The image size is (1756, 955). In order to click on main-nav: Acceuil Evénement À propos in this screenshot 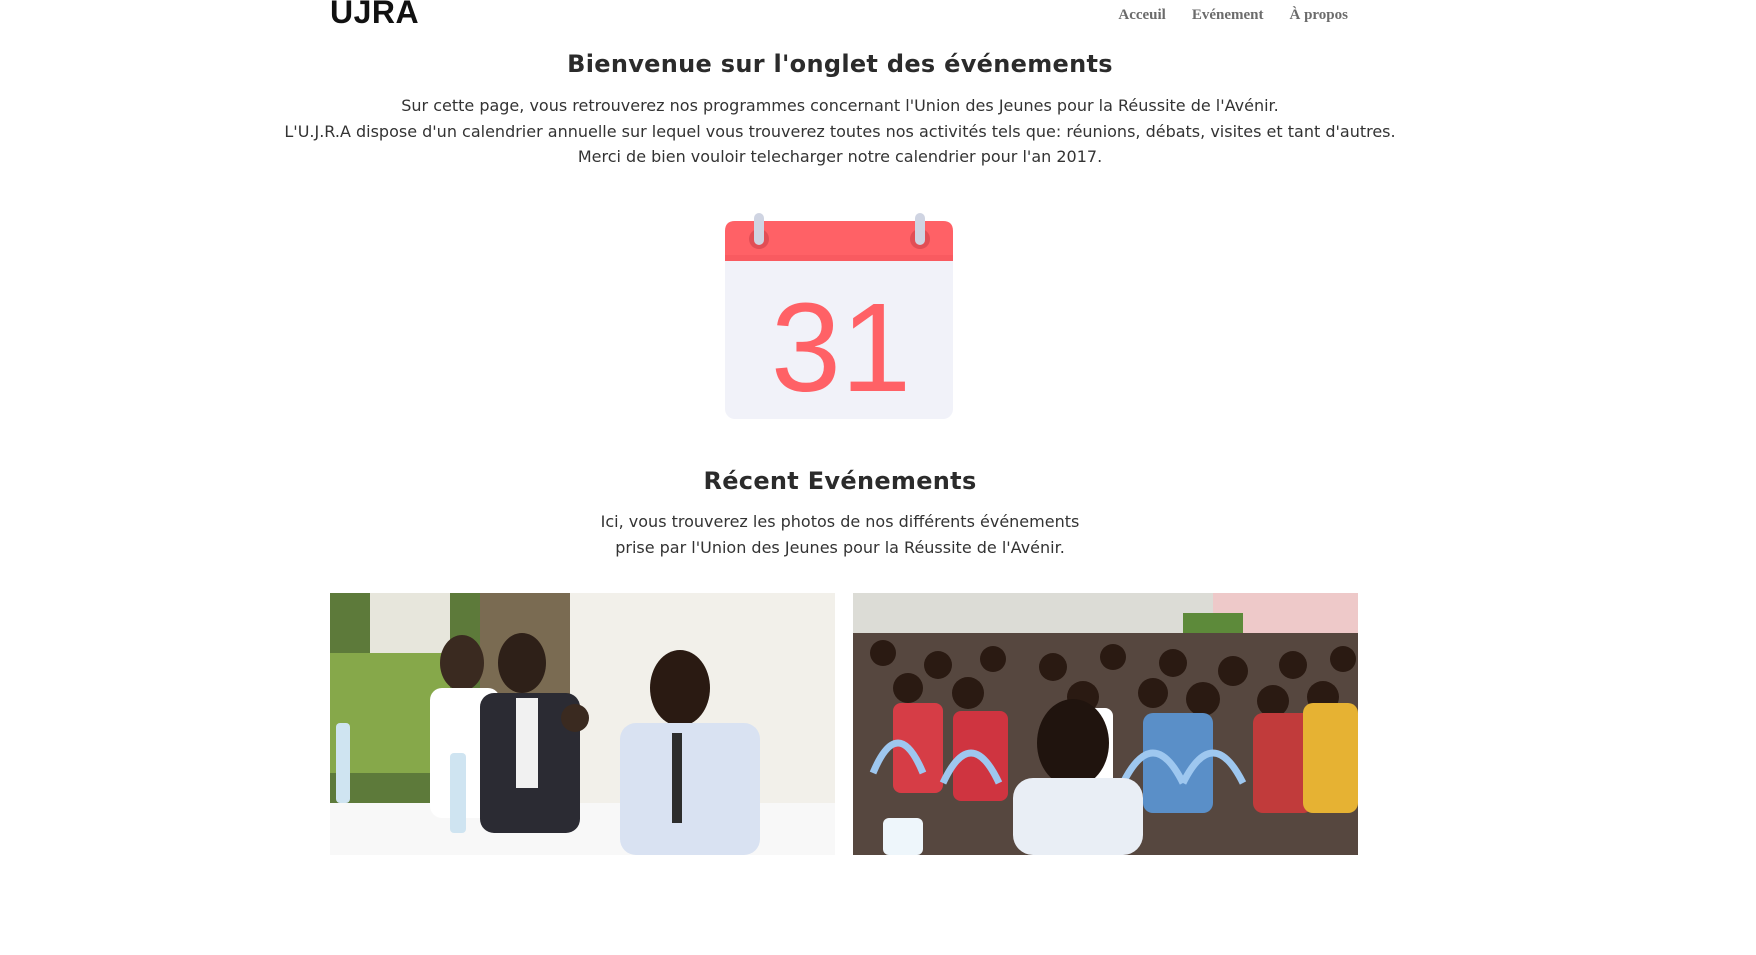, I will do `click(1233, 15)`.